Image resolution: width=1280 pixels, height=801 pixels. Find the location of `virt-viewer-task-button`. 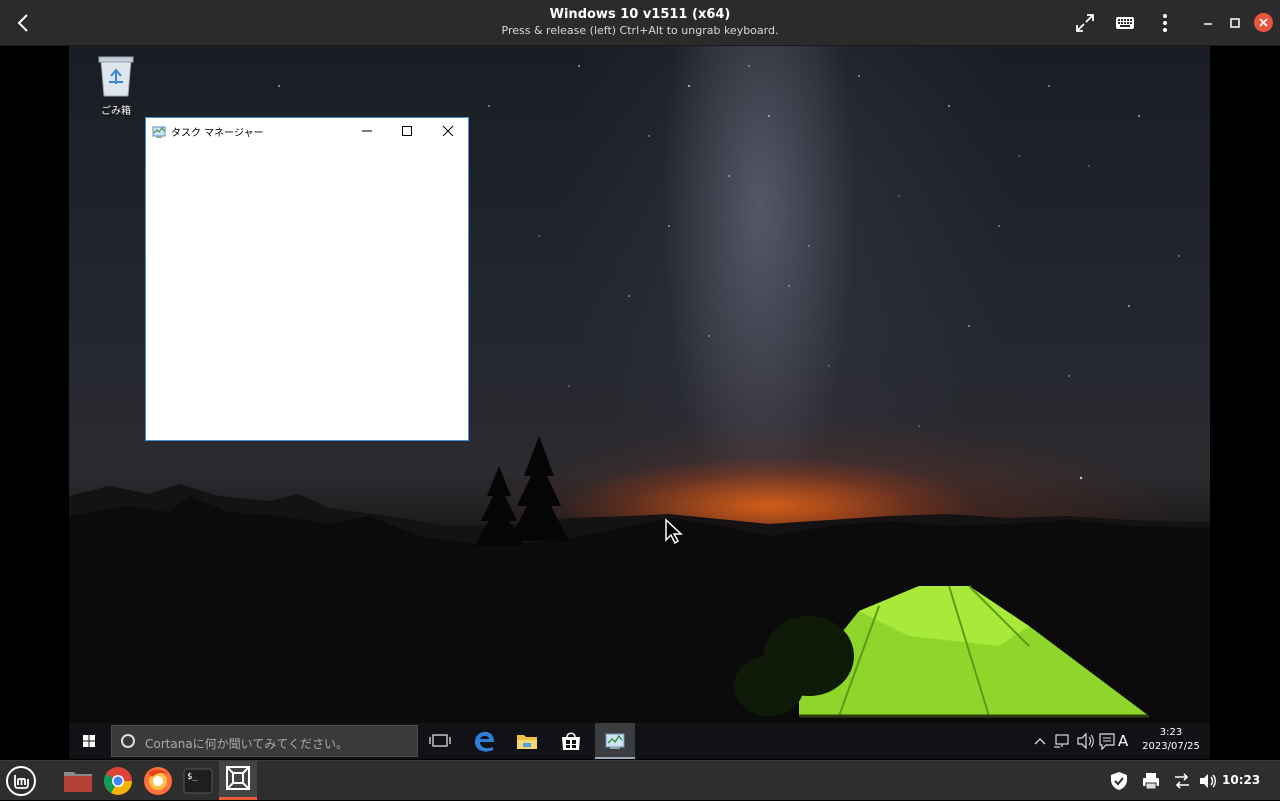

virt-viewer-task-button is located at coordinates (238, 780).